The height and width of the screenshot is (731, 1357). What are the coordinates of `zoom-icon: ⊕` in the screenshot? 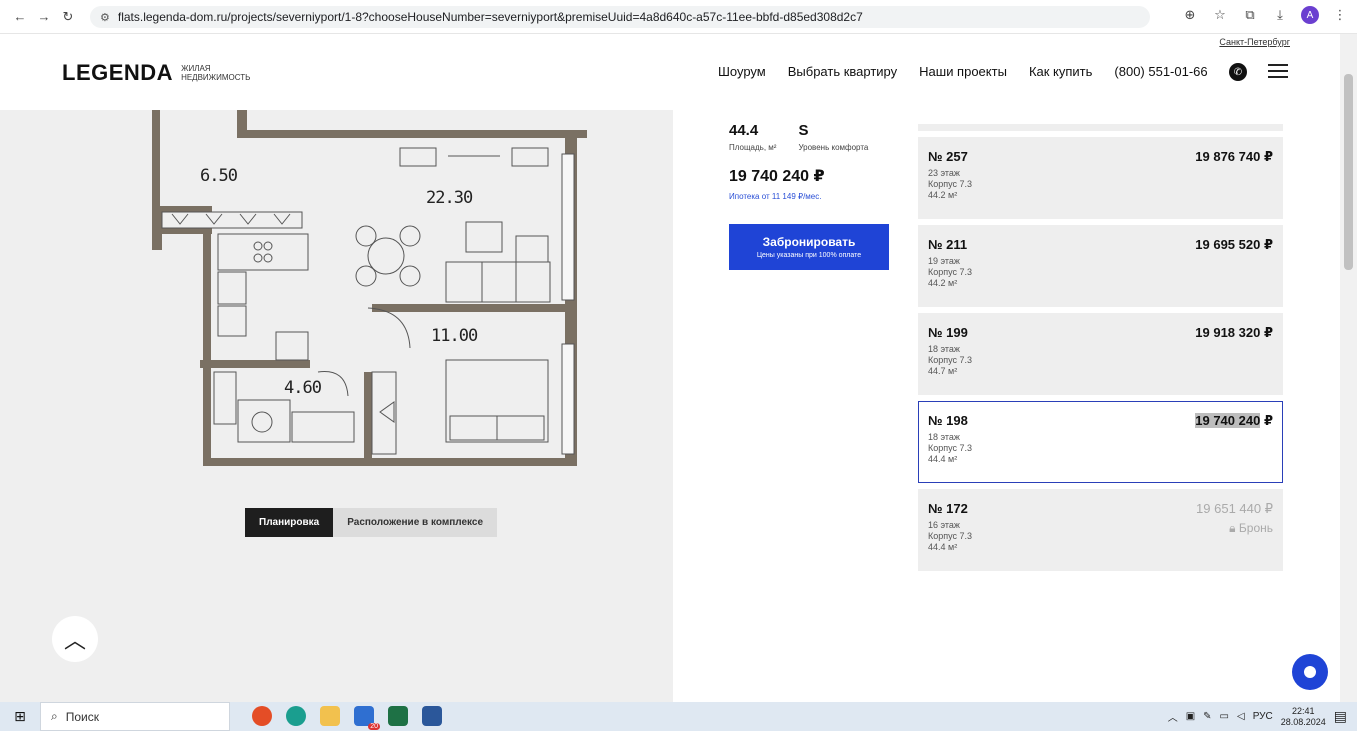 It's located at (1190, 15).